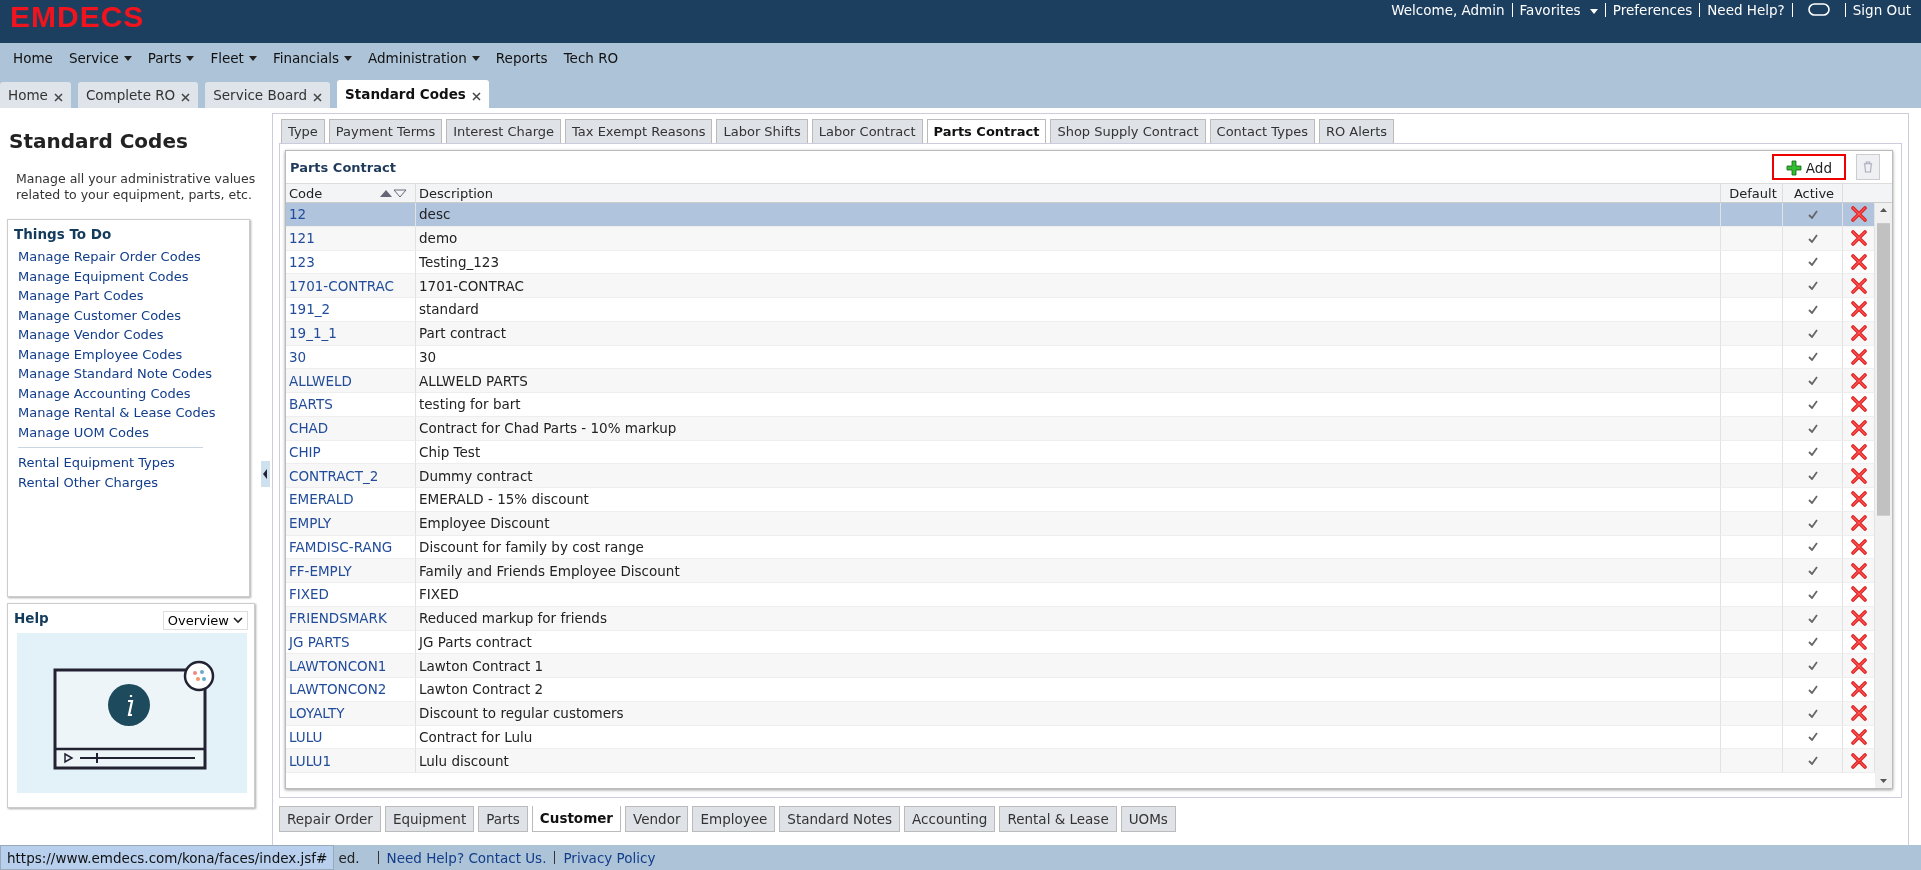 The image size is (1921, 870). What do you see at coordinates (128, 354) in the screenshot?
I see `sidebar-link: Manage Employee Codes` at bounding box center [128, 354].